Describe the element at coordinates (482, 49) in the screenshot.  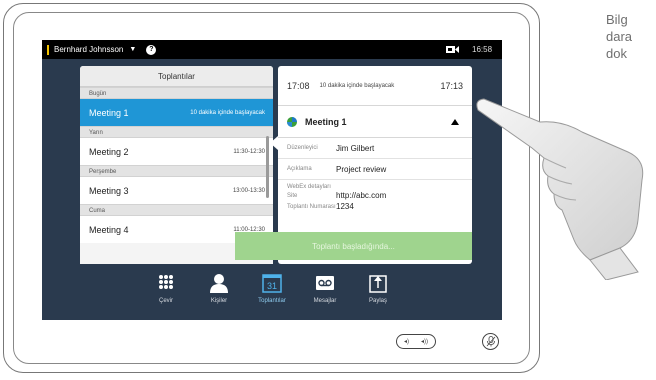
I see `clock: 16:58` at that location.